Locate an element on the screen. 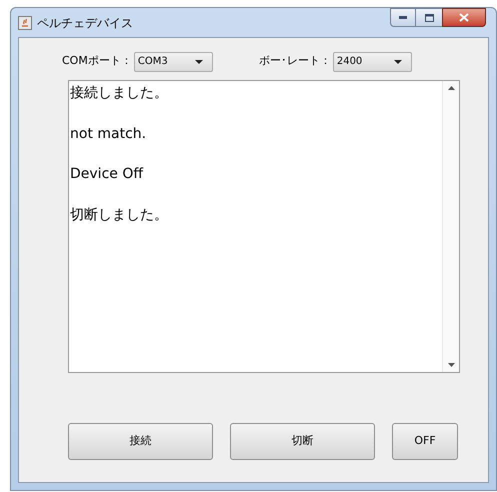  log-line: 切断しました。 is located at coordinates (119, 215).